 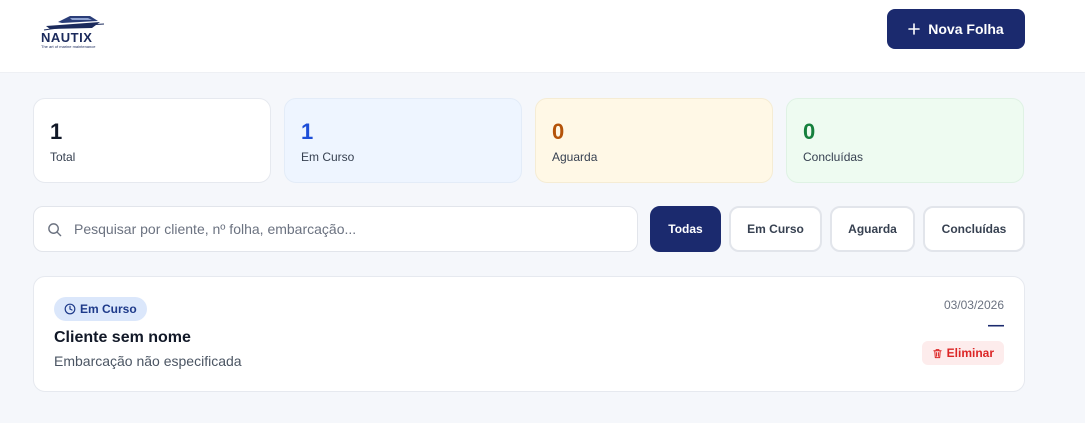 What do you see at coordinates (68, 46) in the screenshot?
I see `logo-tagline: The art of marine maintenance` at bounding box center [68, 46].